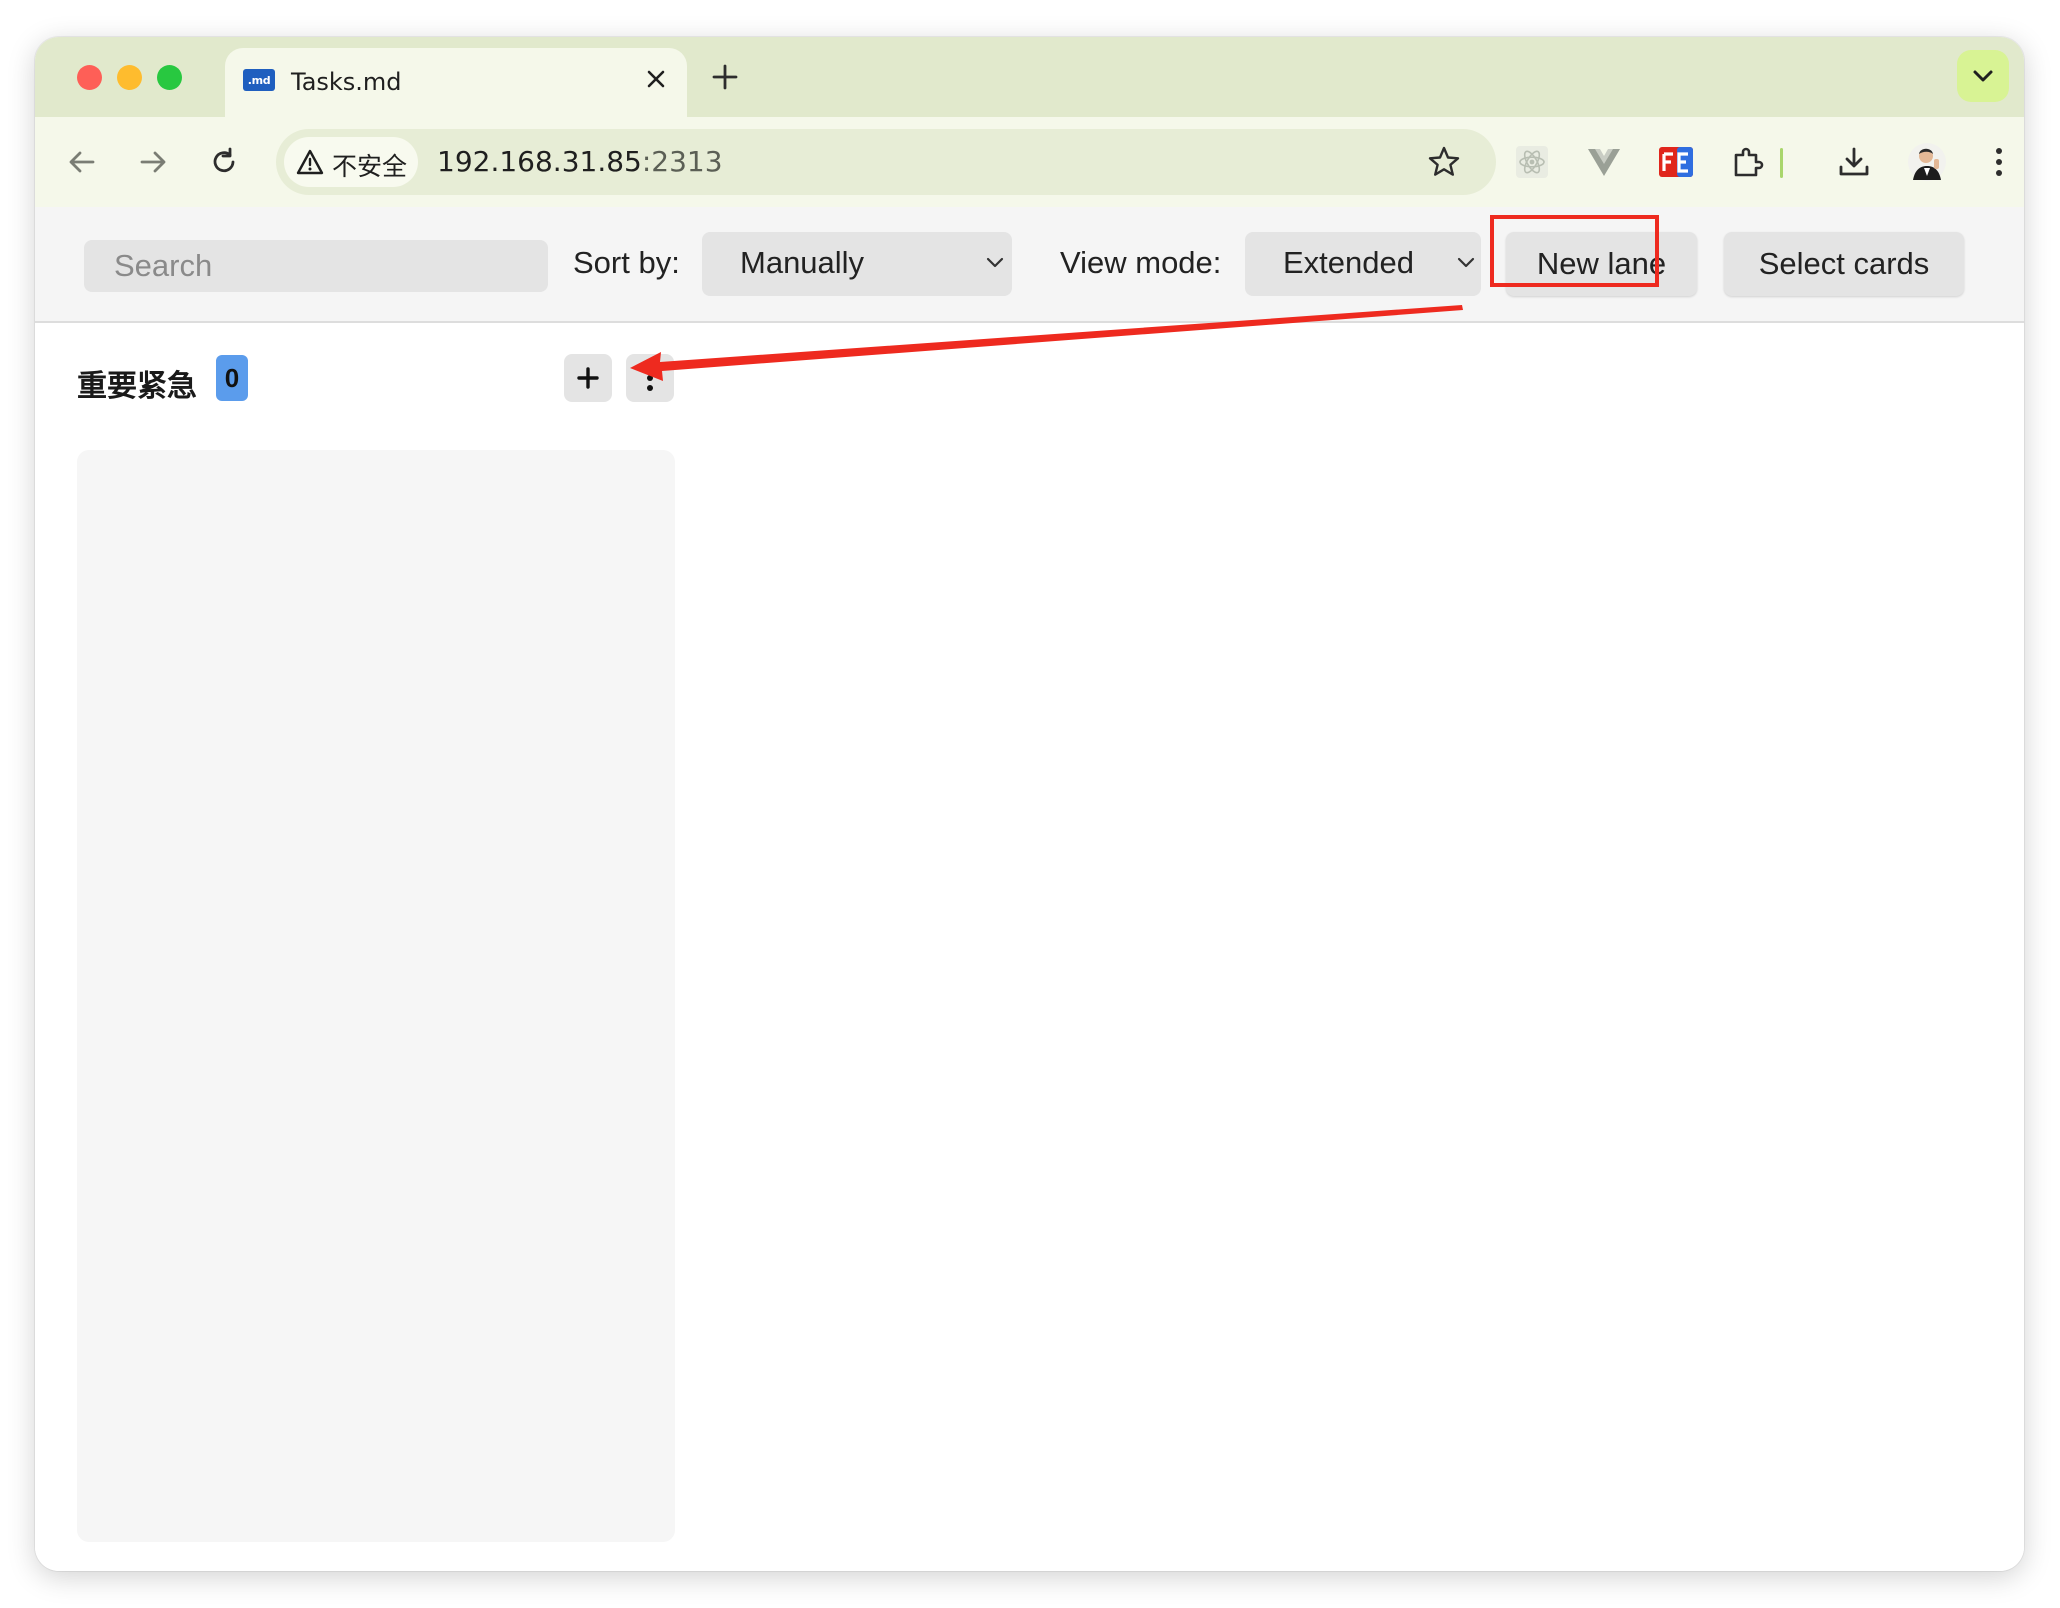 The image size is (2060, 1608). I want to click on lane-title: 重要紧急, so click(137, 383).